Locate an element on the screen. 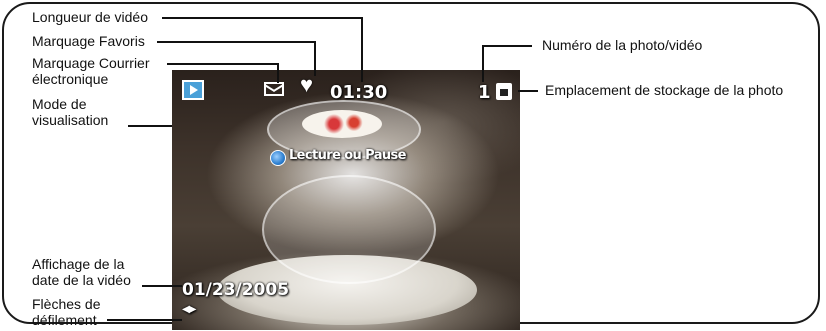 The image size is (826, 331). photo-number-value: 1 is located at coordinates (484, 92).